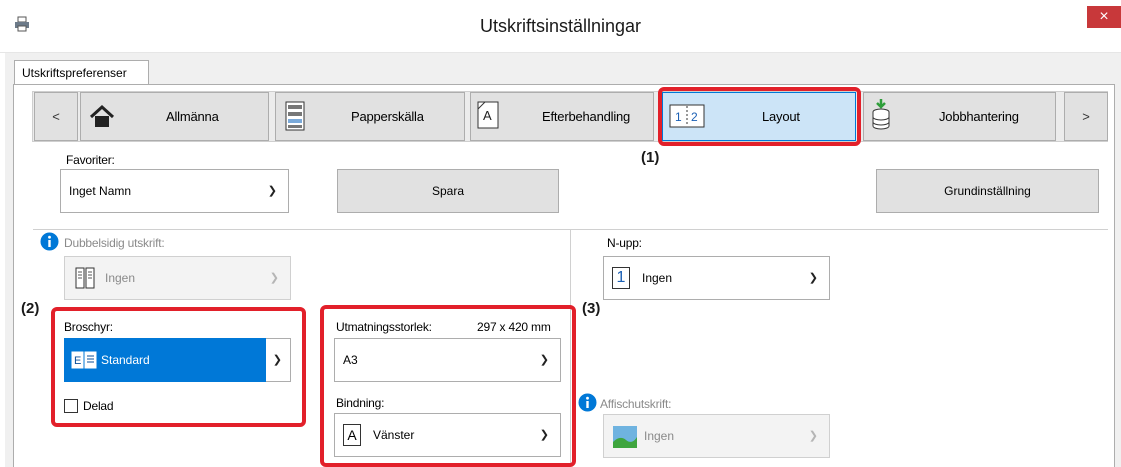 The height and width of the screenshot is (467, 1121). I want to click on defaults-button: Grundinställning, so click(987, 191).